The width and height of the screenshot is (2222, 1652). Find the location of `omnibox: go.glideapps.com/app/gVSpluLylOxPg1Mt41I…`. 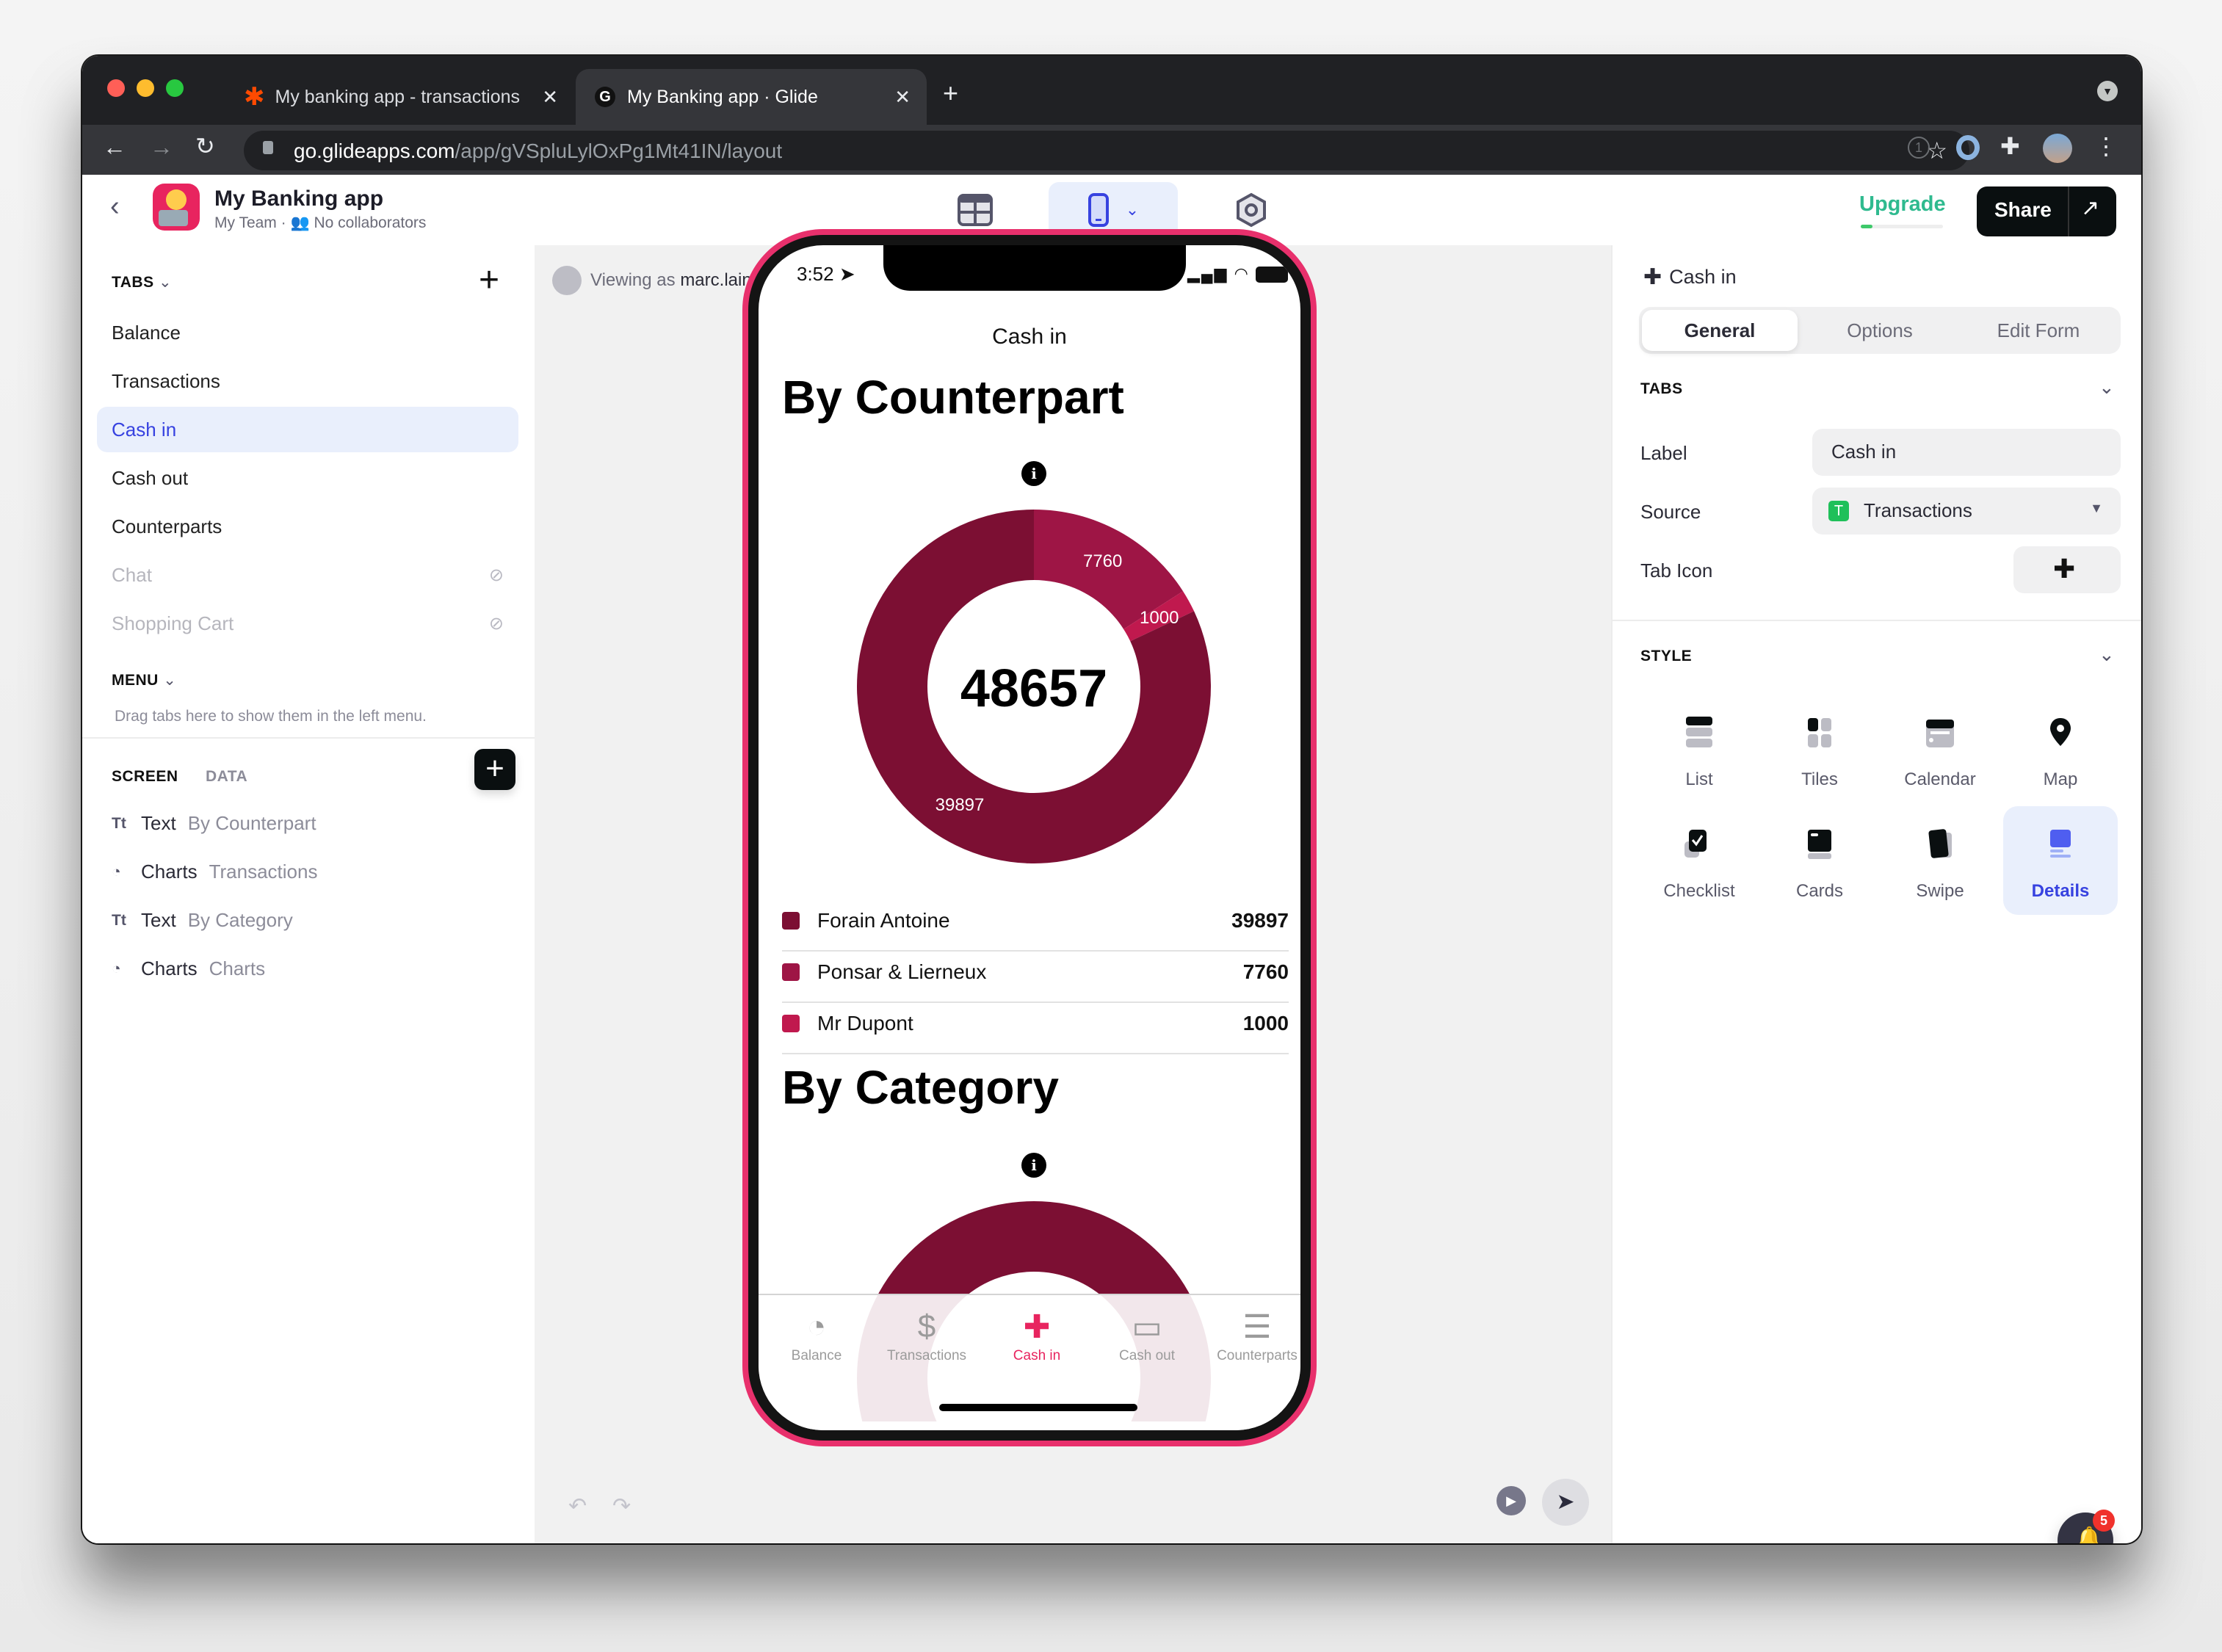

omnibox: go.glideapps.com/app/gVSpluLylOxPg1Mt41I… is located at coordinates (1107, 150).